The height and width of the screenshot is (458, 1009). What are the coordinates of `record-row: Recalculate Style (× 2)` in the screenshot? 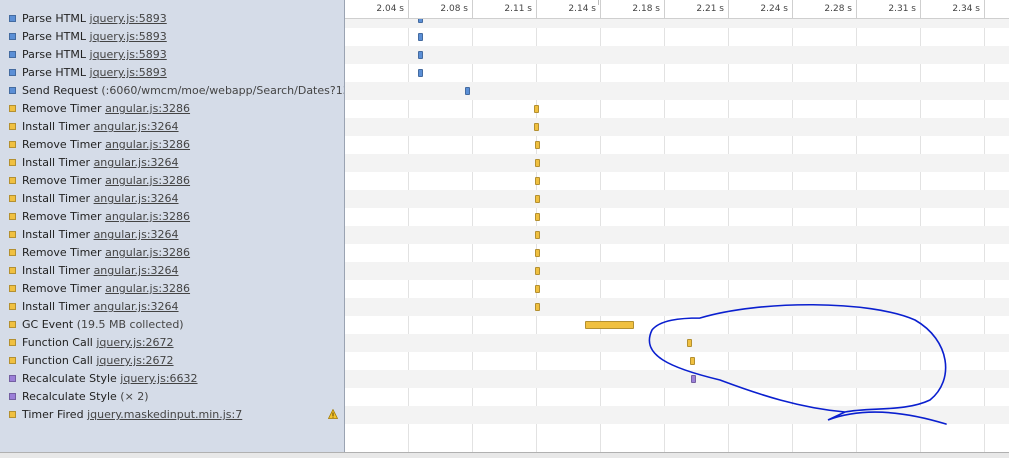 It's located at (172, 397).